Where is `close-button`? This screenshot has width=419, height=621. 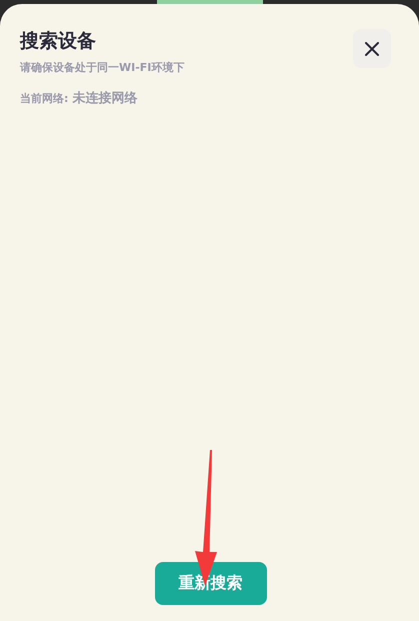 close-button is located at coordinates (372, 48).